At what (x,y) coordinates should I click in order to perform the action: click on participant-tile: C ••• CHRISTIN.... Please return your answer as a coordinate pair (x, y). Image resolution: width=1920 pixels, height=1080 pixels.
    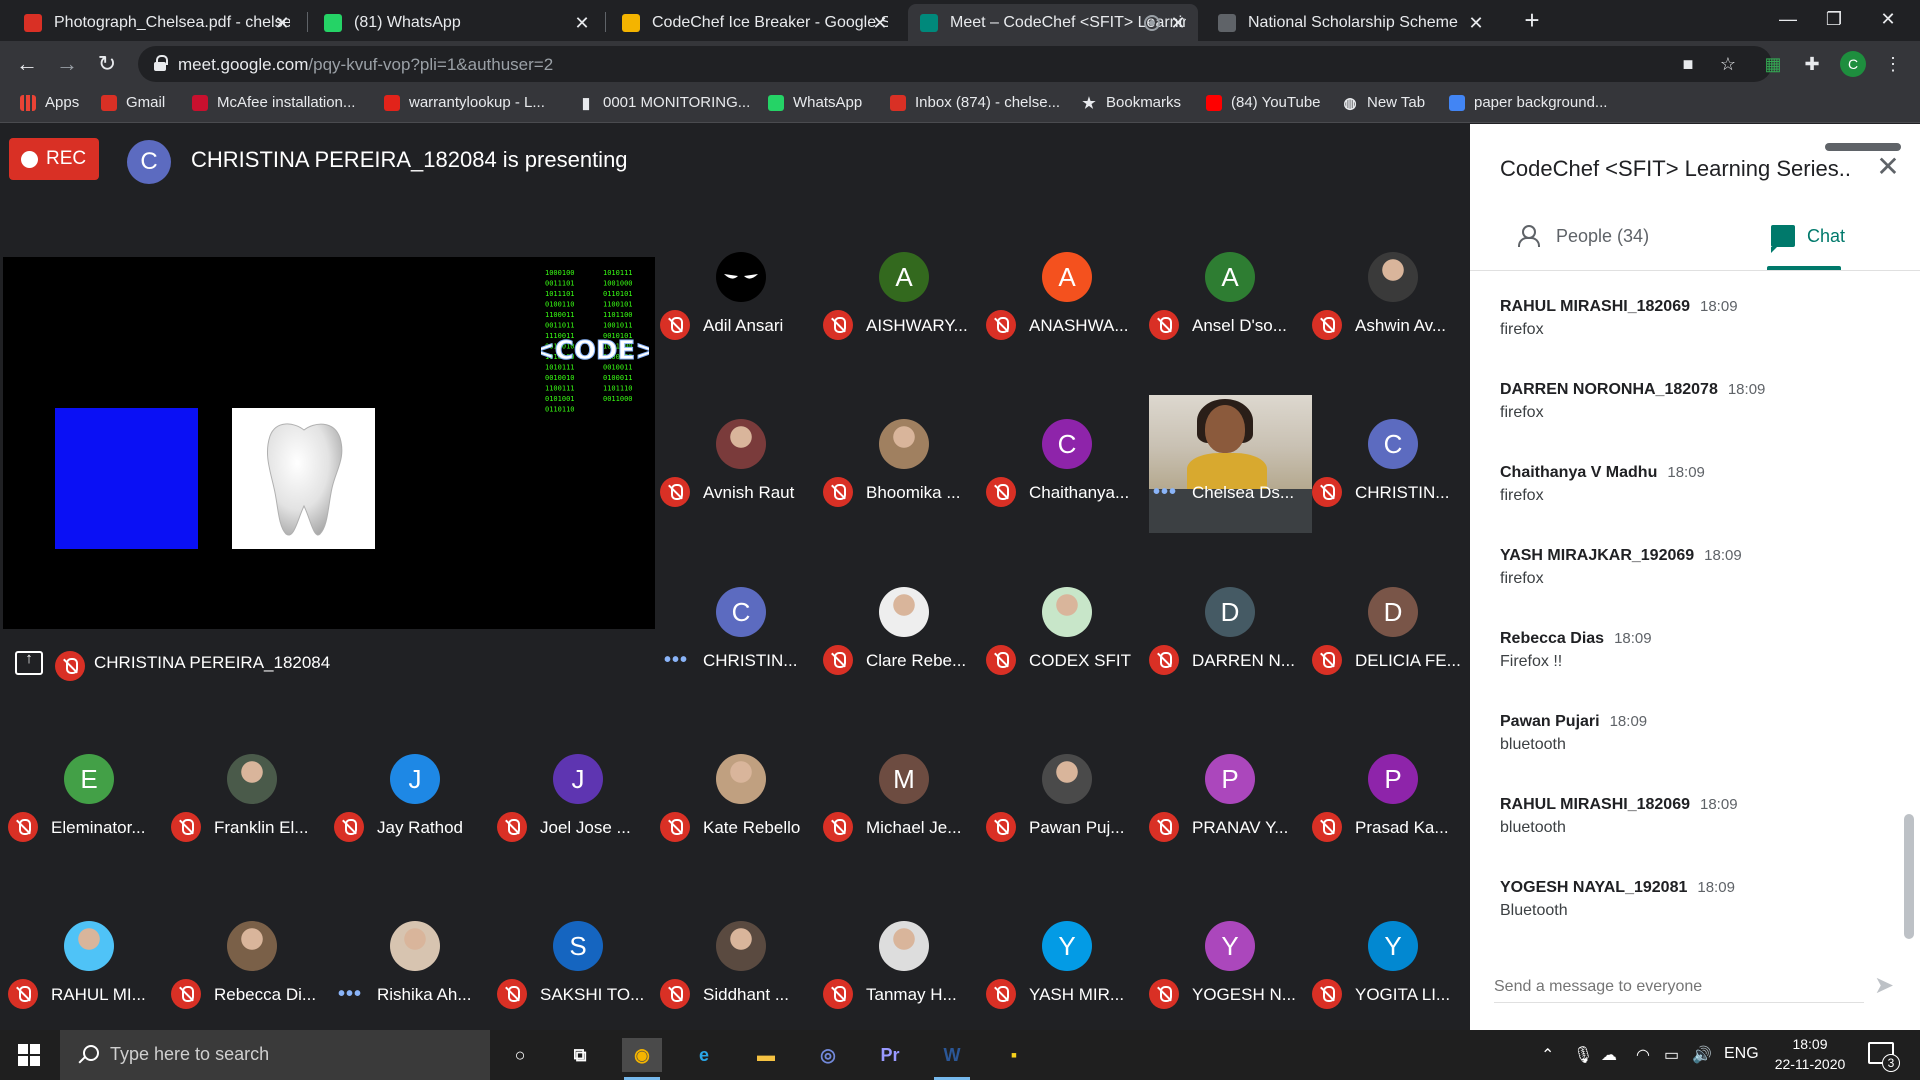
    Looking at the image, I should click on (741, 632).